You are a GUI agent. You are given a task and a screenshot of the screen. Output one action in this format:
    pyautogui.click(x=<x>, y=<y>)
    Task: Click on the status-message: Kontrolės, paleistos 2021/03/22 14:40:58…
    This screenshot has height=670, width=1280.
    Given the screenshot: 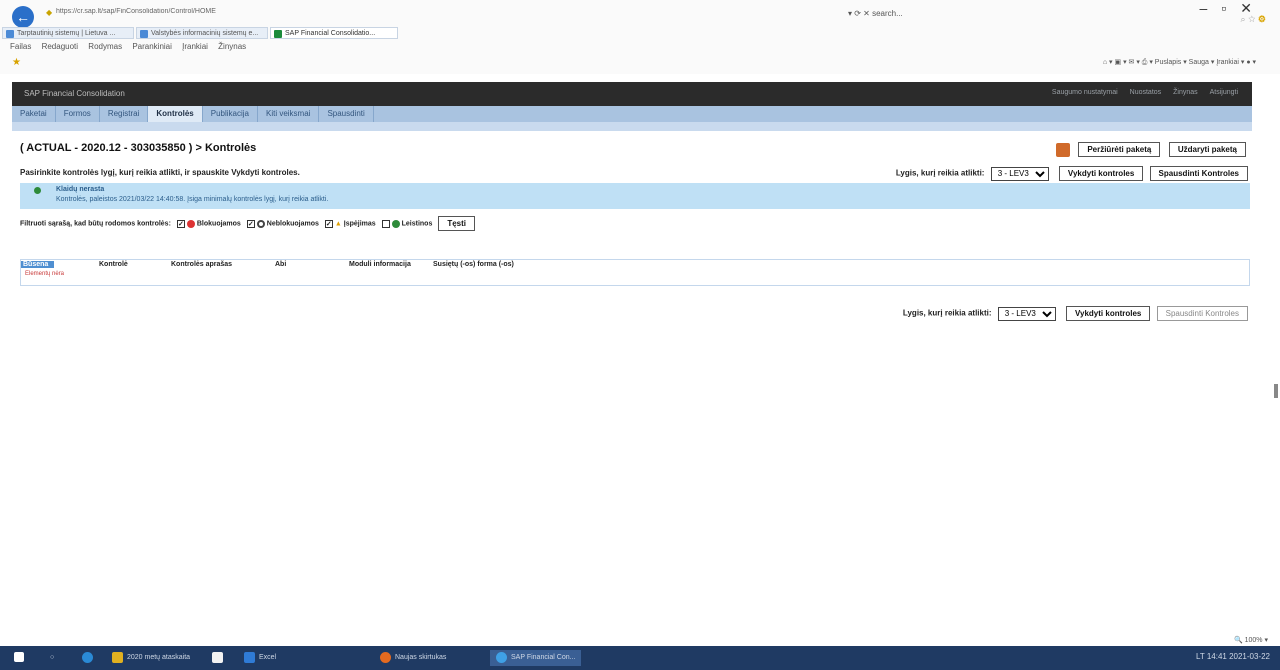 What is the action you would take?
    pyautogui.click(x=192, y=199)
    